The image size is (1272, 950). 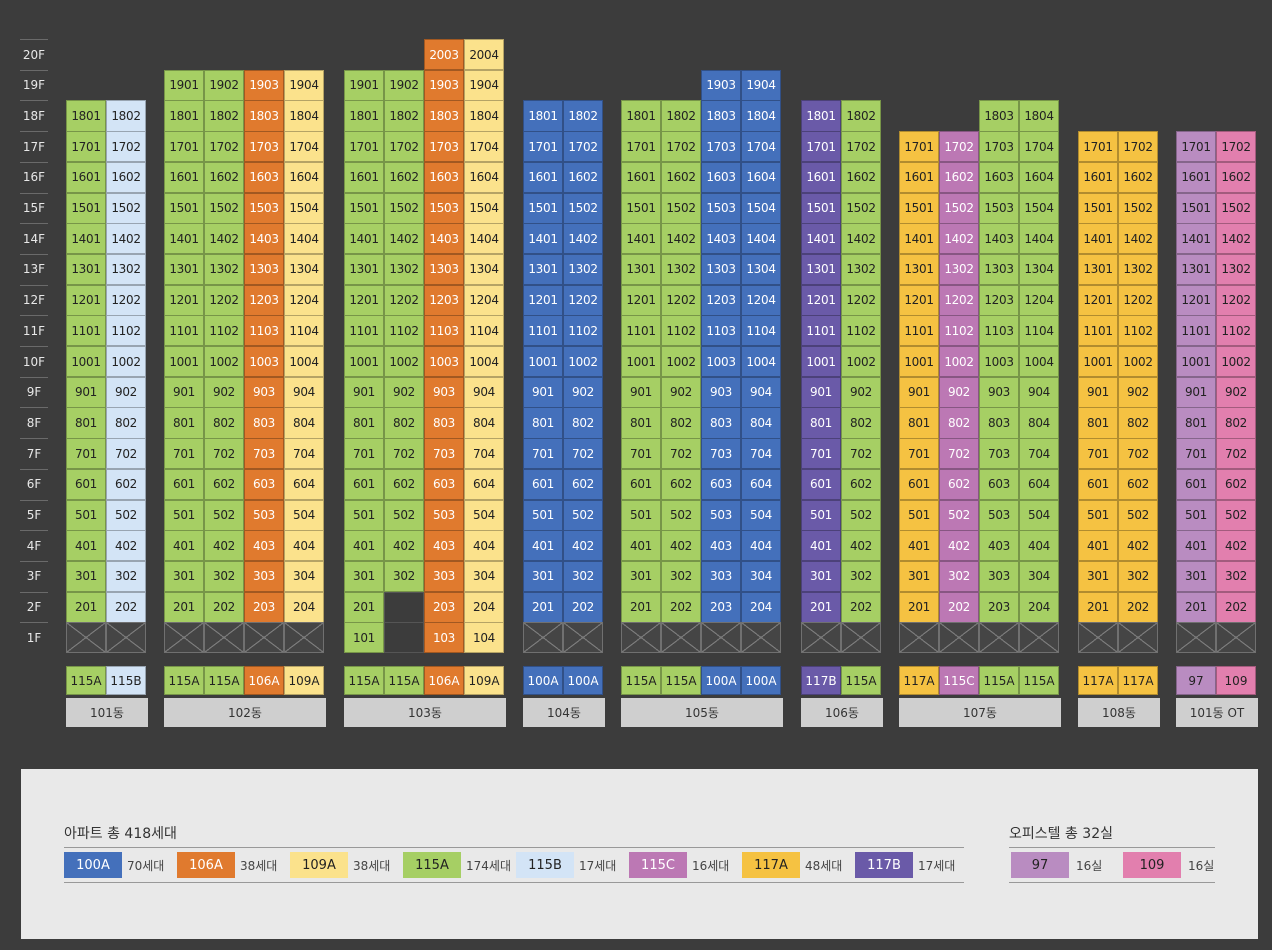 I want to click on legend-count: 17세대, so click(x=937, y=865).